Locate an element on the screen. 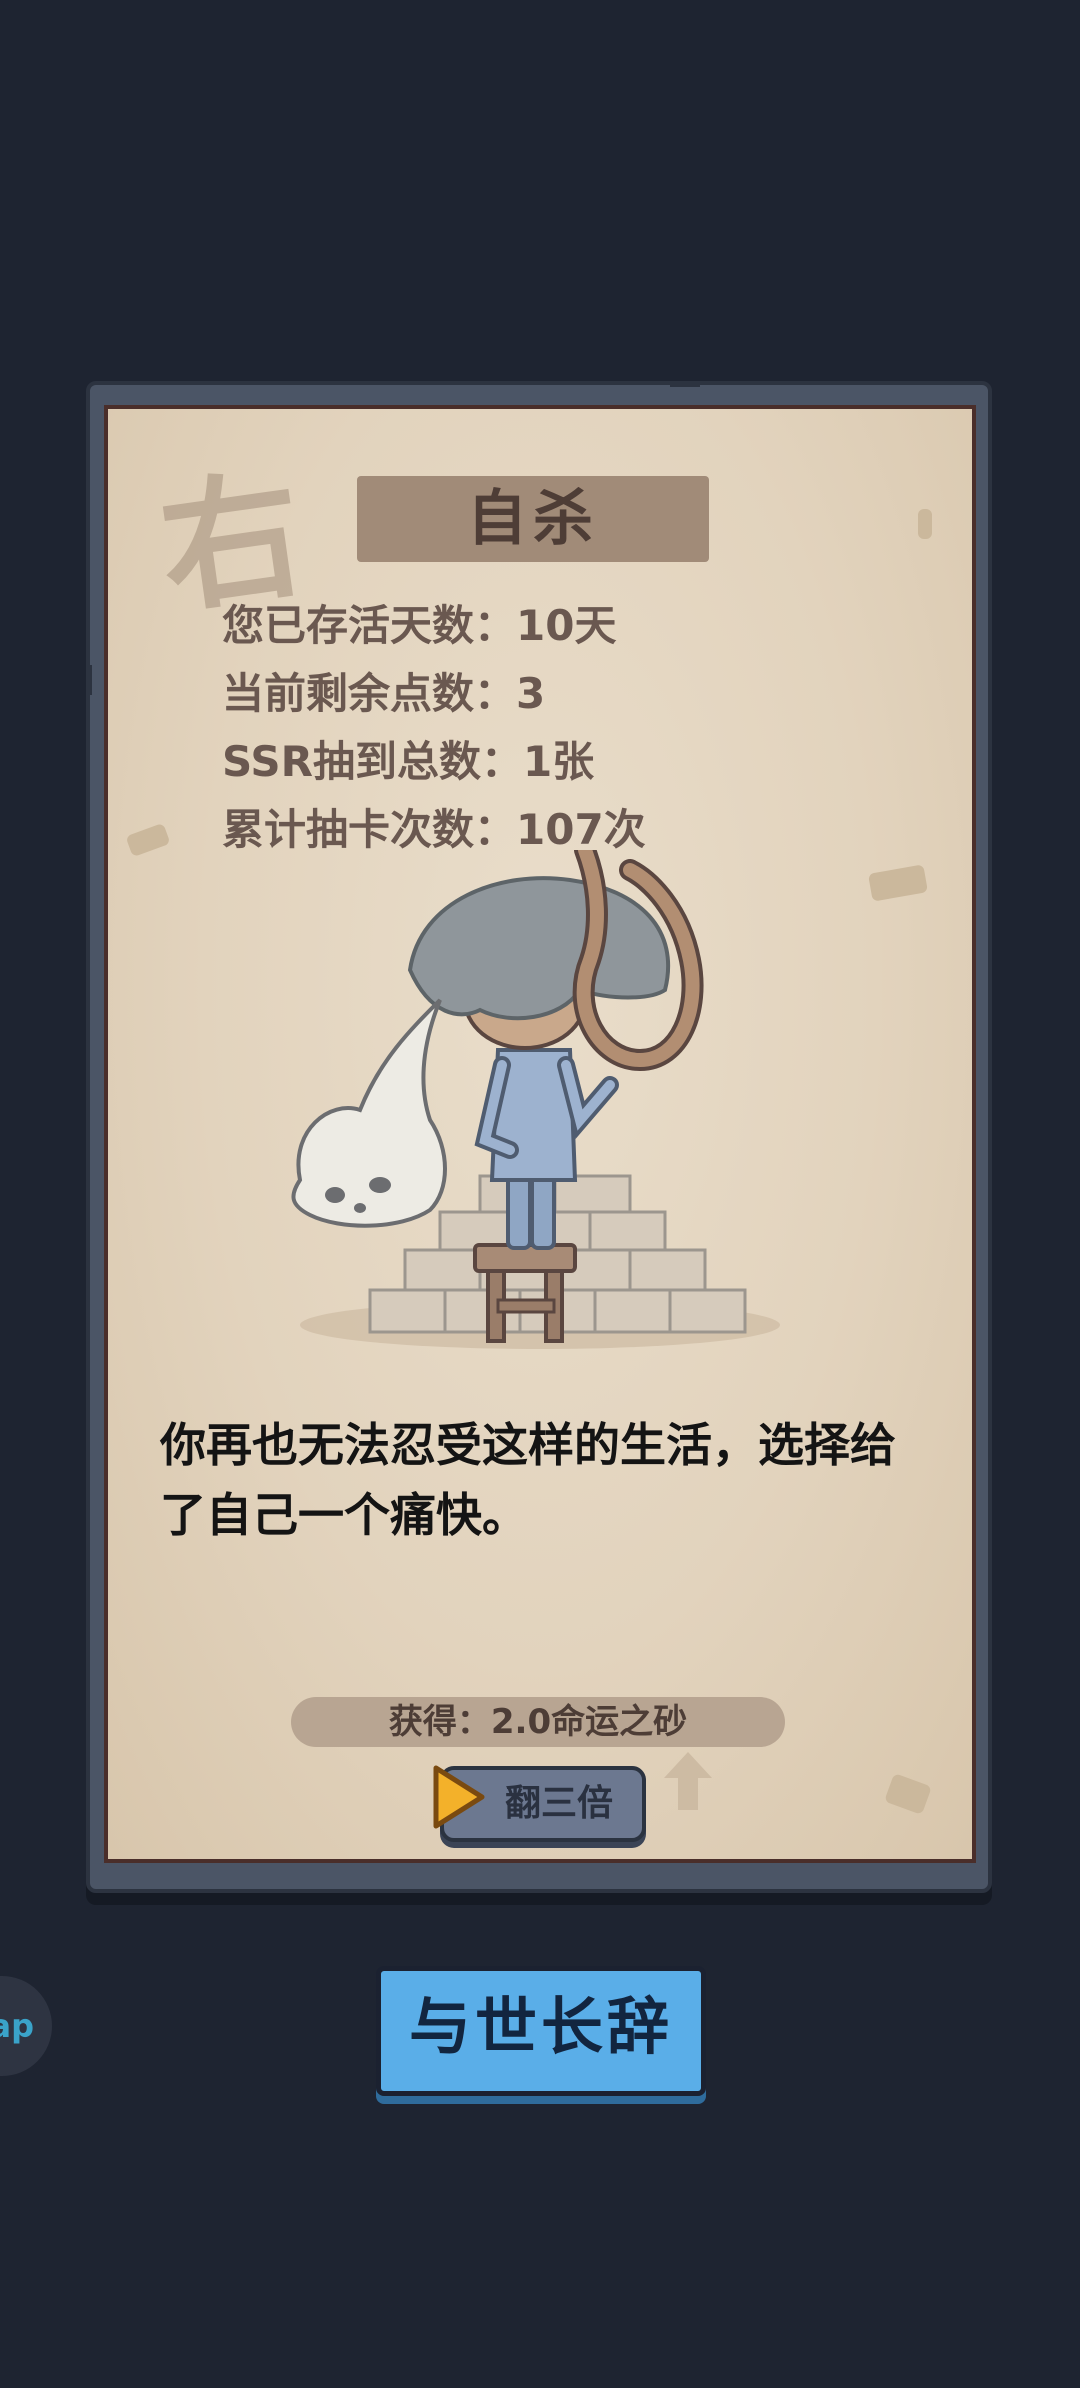 Image resolution: width=1080 pixels, height=2388 pixels. farewell-button: 与世长辞 is located at coordinates (541, 2031).